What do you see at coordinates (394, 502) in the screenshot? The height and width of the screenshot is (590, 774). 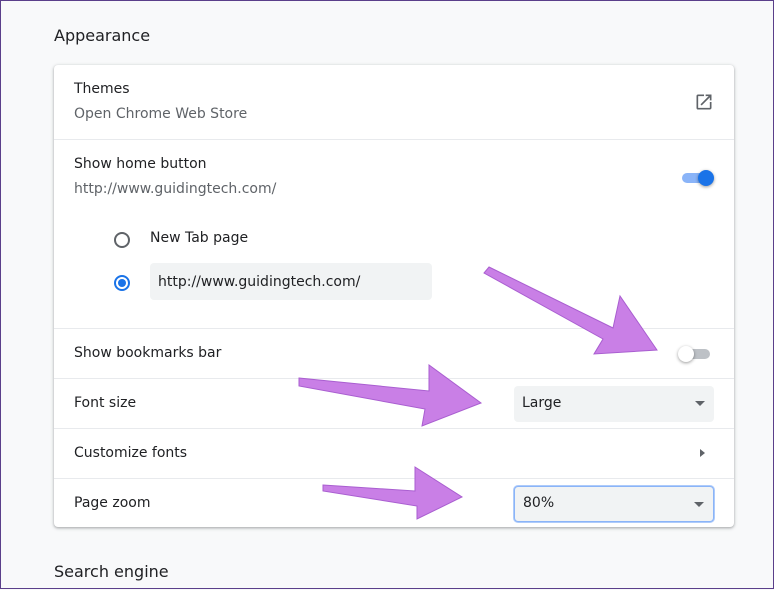 I see `page-zoom-row: Page zoom 80%` at bounding box center [394, 502].